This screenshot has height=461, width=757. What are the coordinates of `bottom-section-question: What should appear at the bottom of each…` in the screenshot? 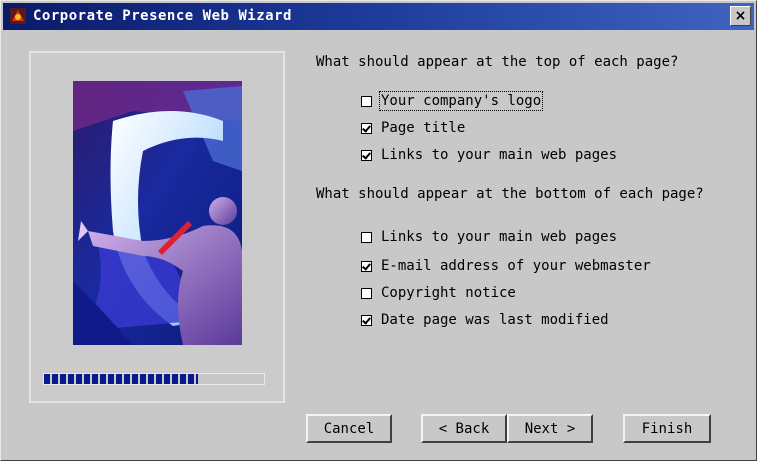 It's located at (510, 194).